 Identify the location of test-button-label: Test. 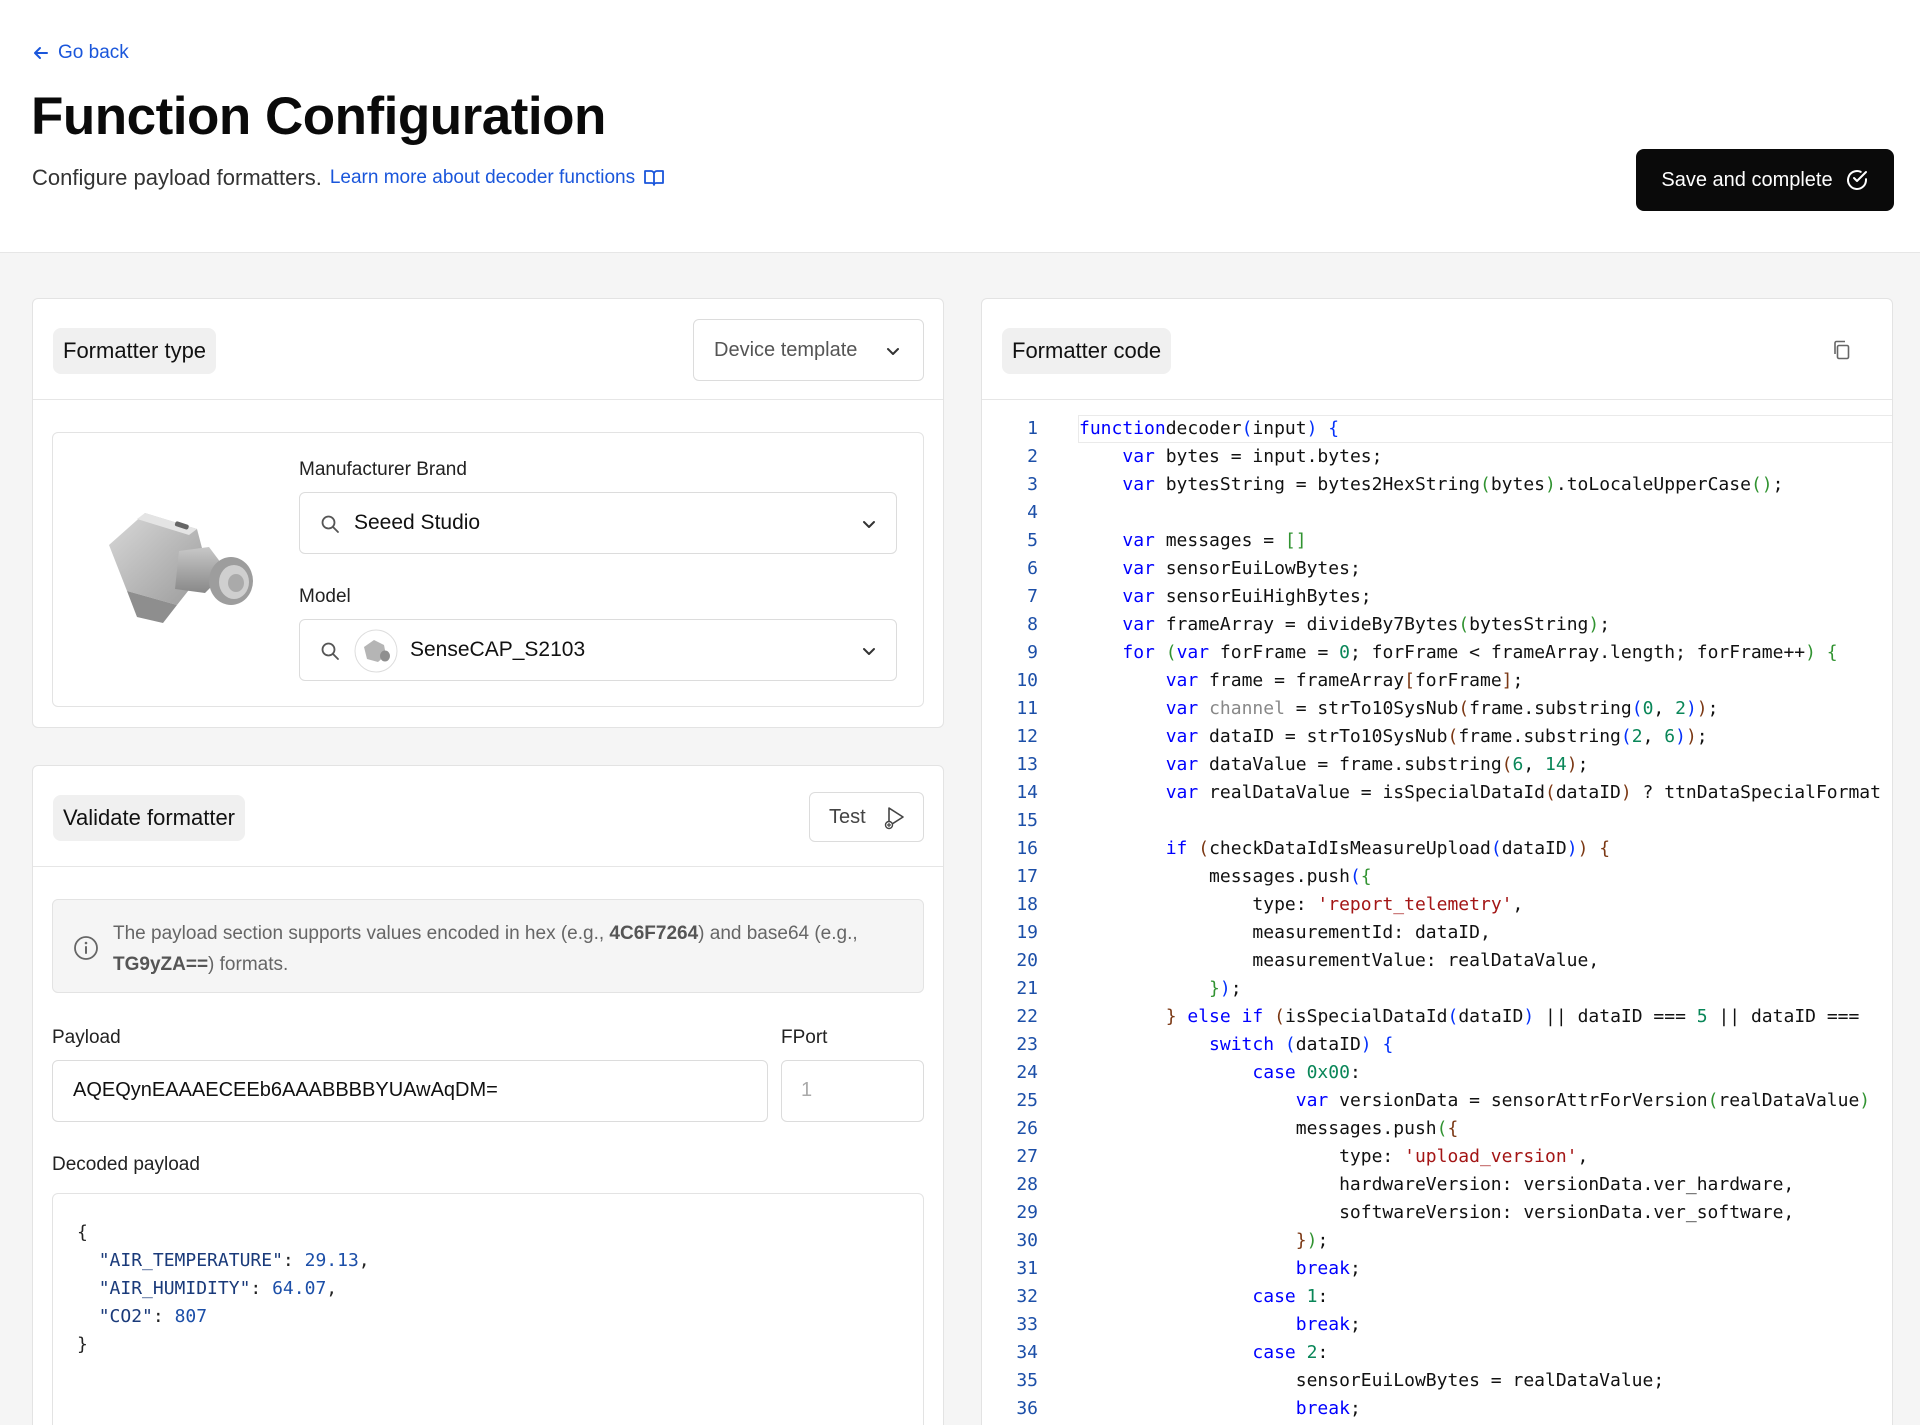
(847, 816).